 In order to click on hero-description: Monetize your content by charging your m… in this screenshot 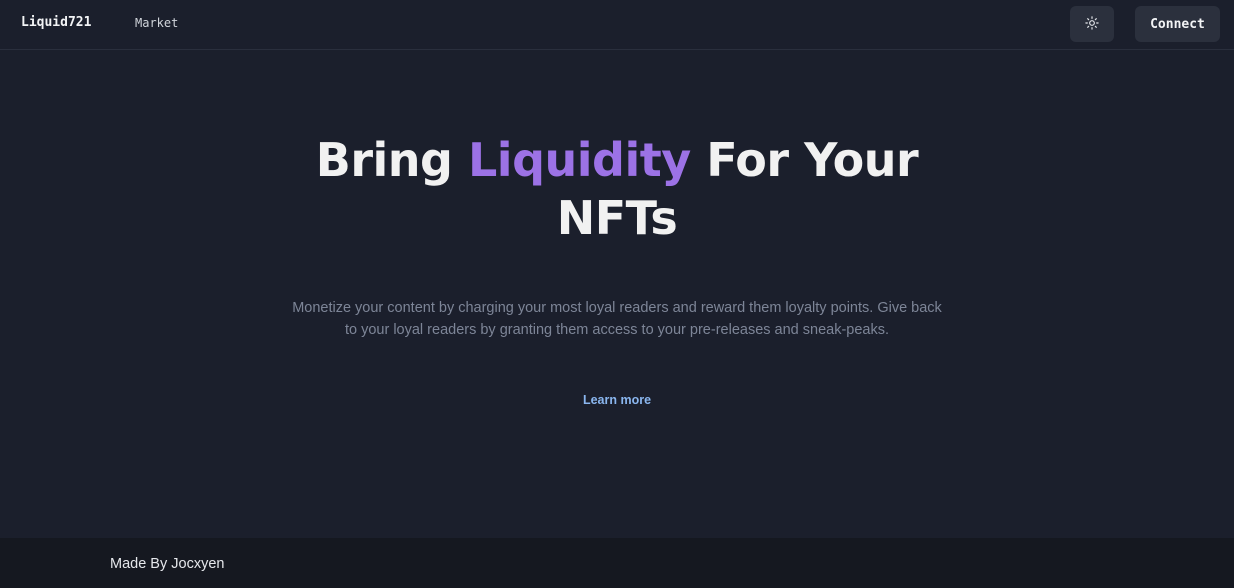, I will do `click(617, 319)`.